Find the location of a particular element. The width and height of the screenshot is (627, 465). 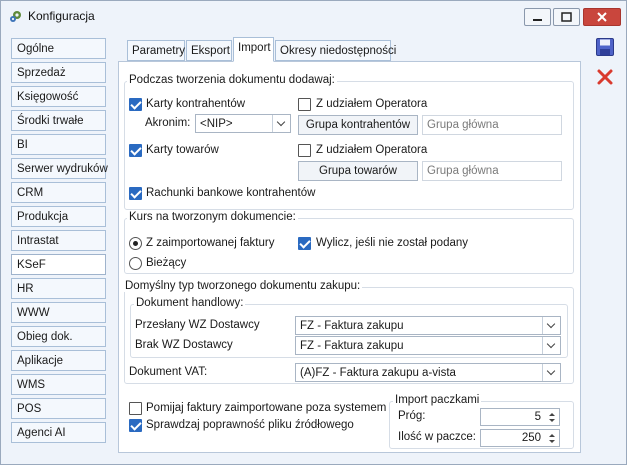

akronim-combo: <NIP> is located at coordinates (243, 123).